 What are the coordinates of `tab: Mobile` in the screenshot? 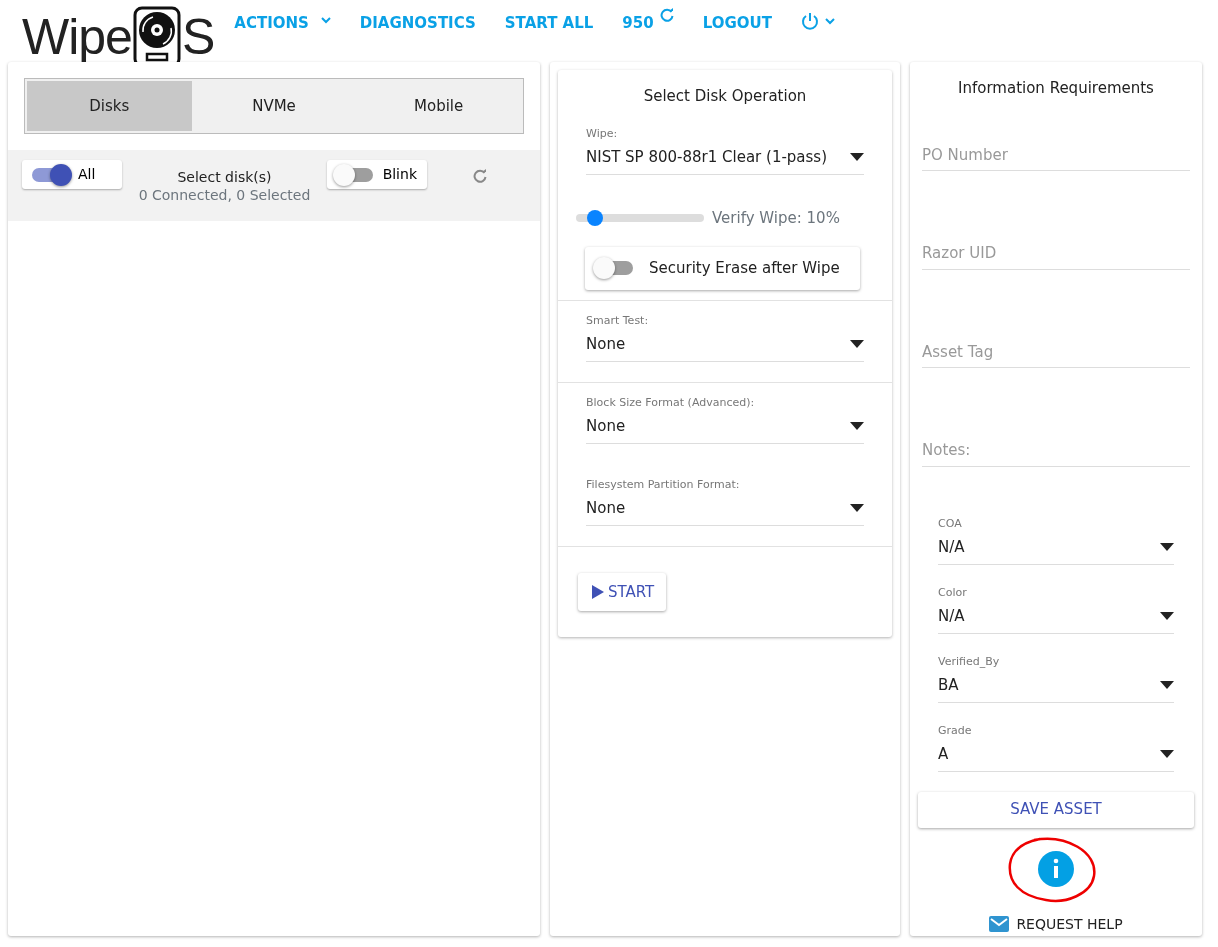 It's located at (438, 106).